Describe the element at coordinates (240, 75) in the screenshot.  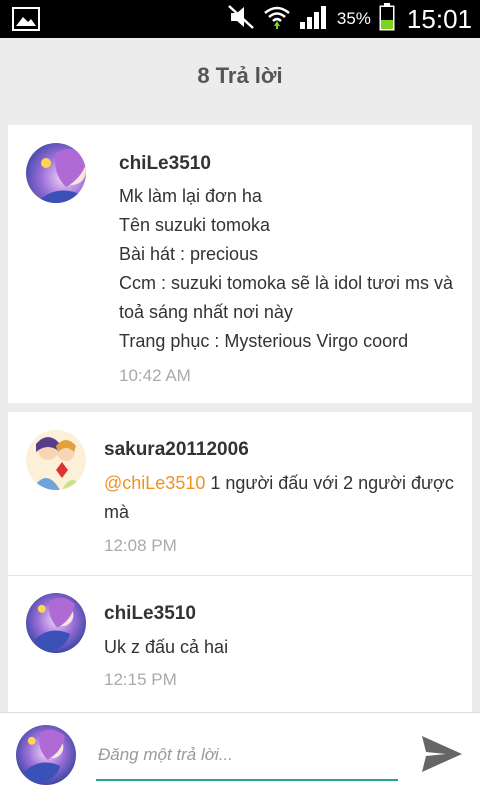
I see `page-title: 8 Trả lời` at that location.